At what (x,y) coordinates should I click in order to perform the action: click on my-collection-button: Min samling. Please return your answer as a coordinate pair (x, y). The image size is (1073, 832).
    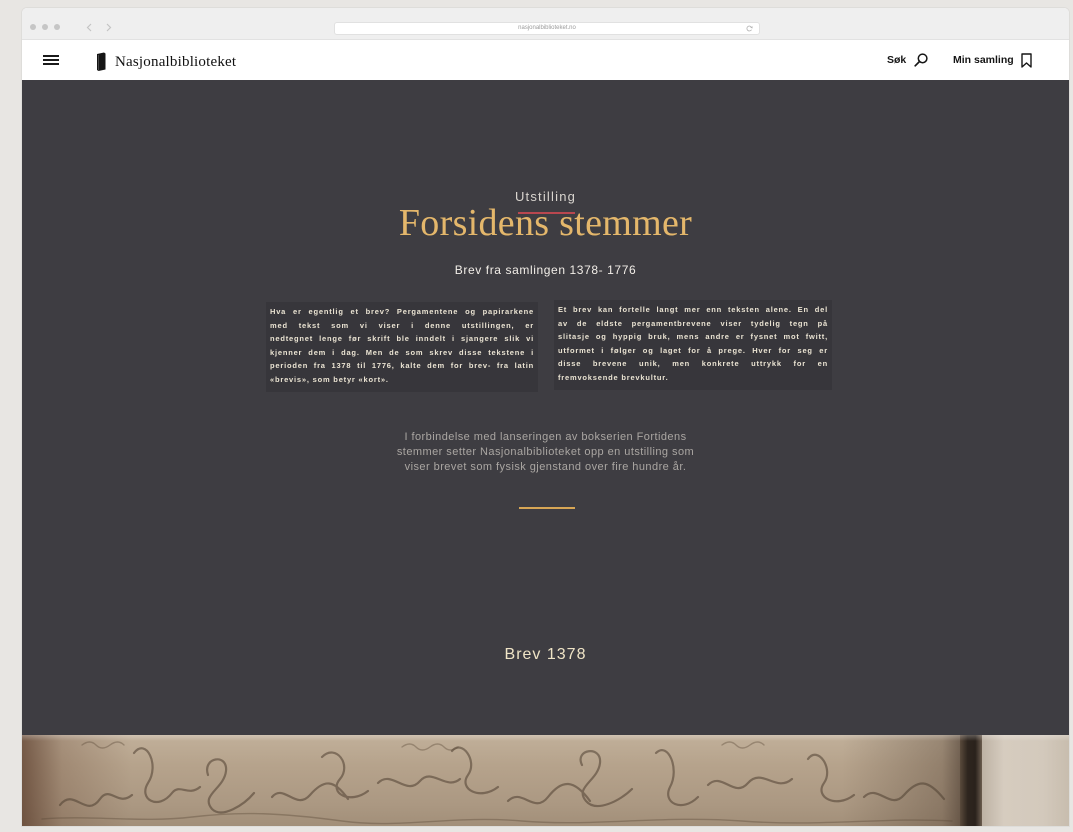
    Looking at the image, I should click on (994, 60).